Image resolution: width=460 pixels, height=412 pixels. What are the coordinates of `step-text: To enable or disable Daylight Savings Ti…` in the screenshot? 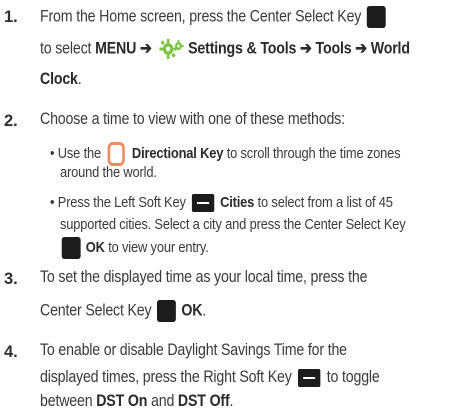 It's located at (193, 350).